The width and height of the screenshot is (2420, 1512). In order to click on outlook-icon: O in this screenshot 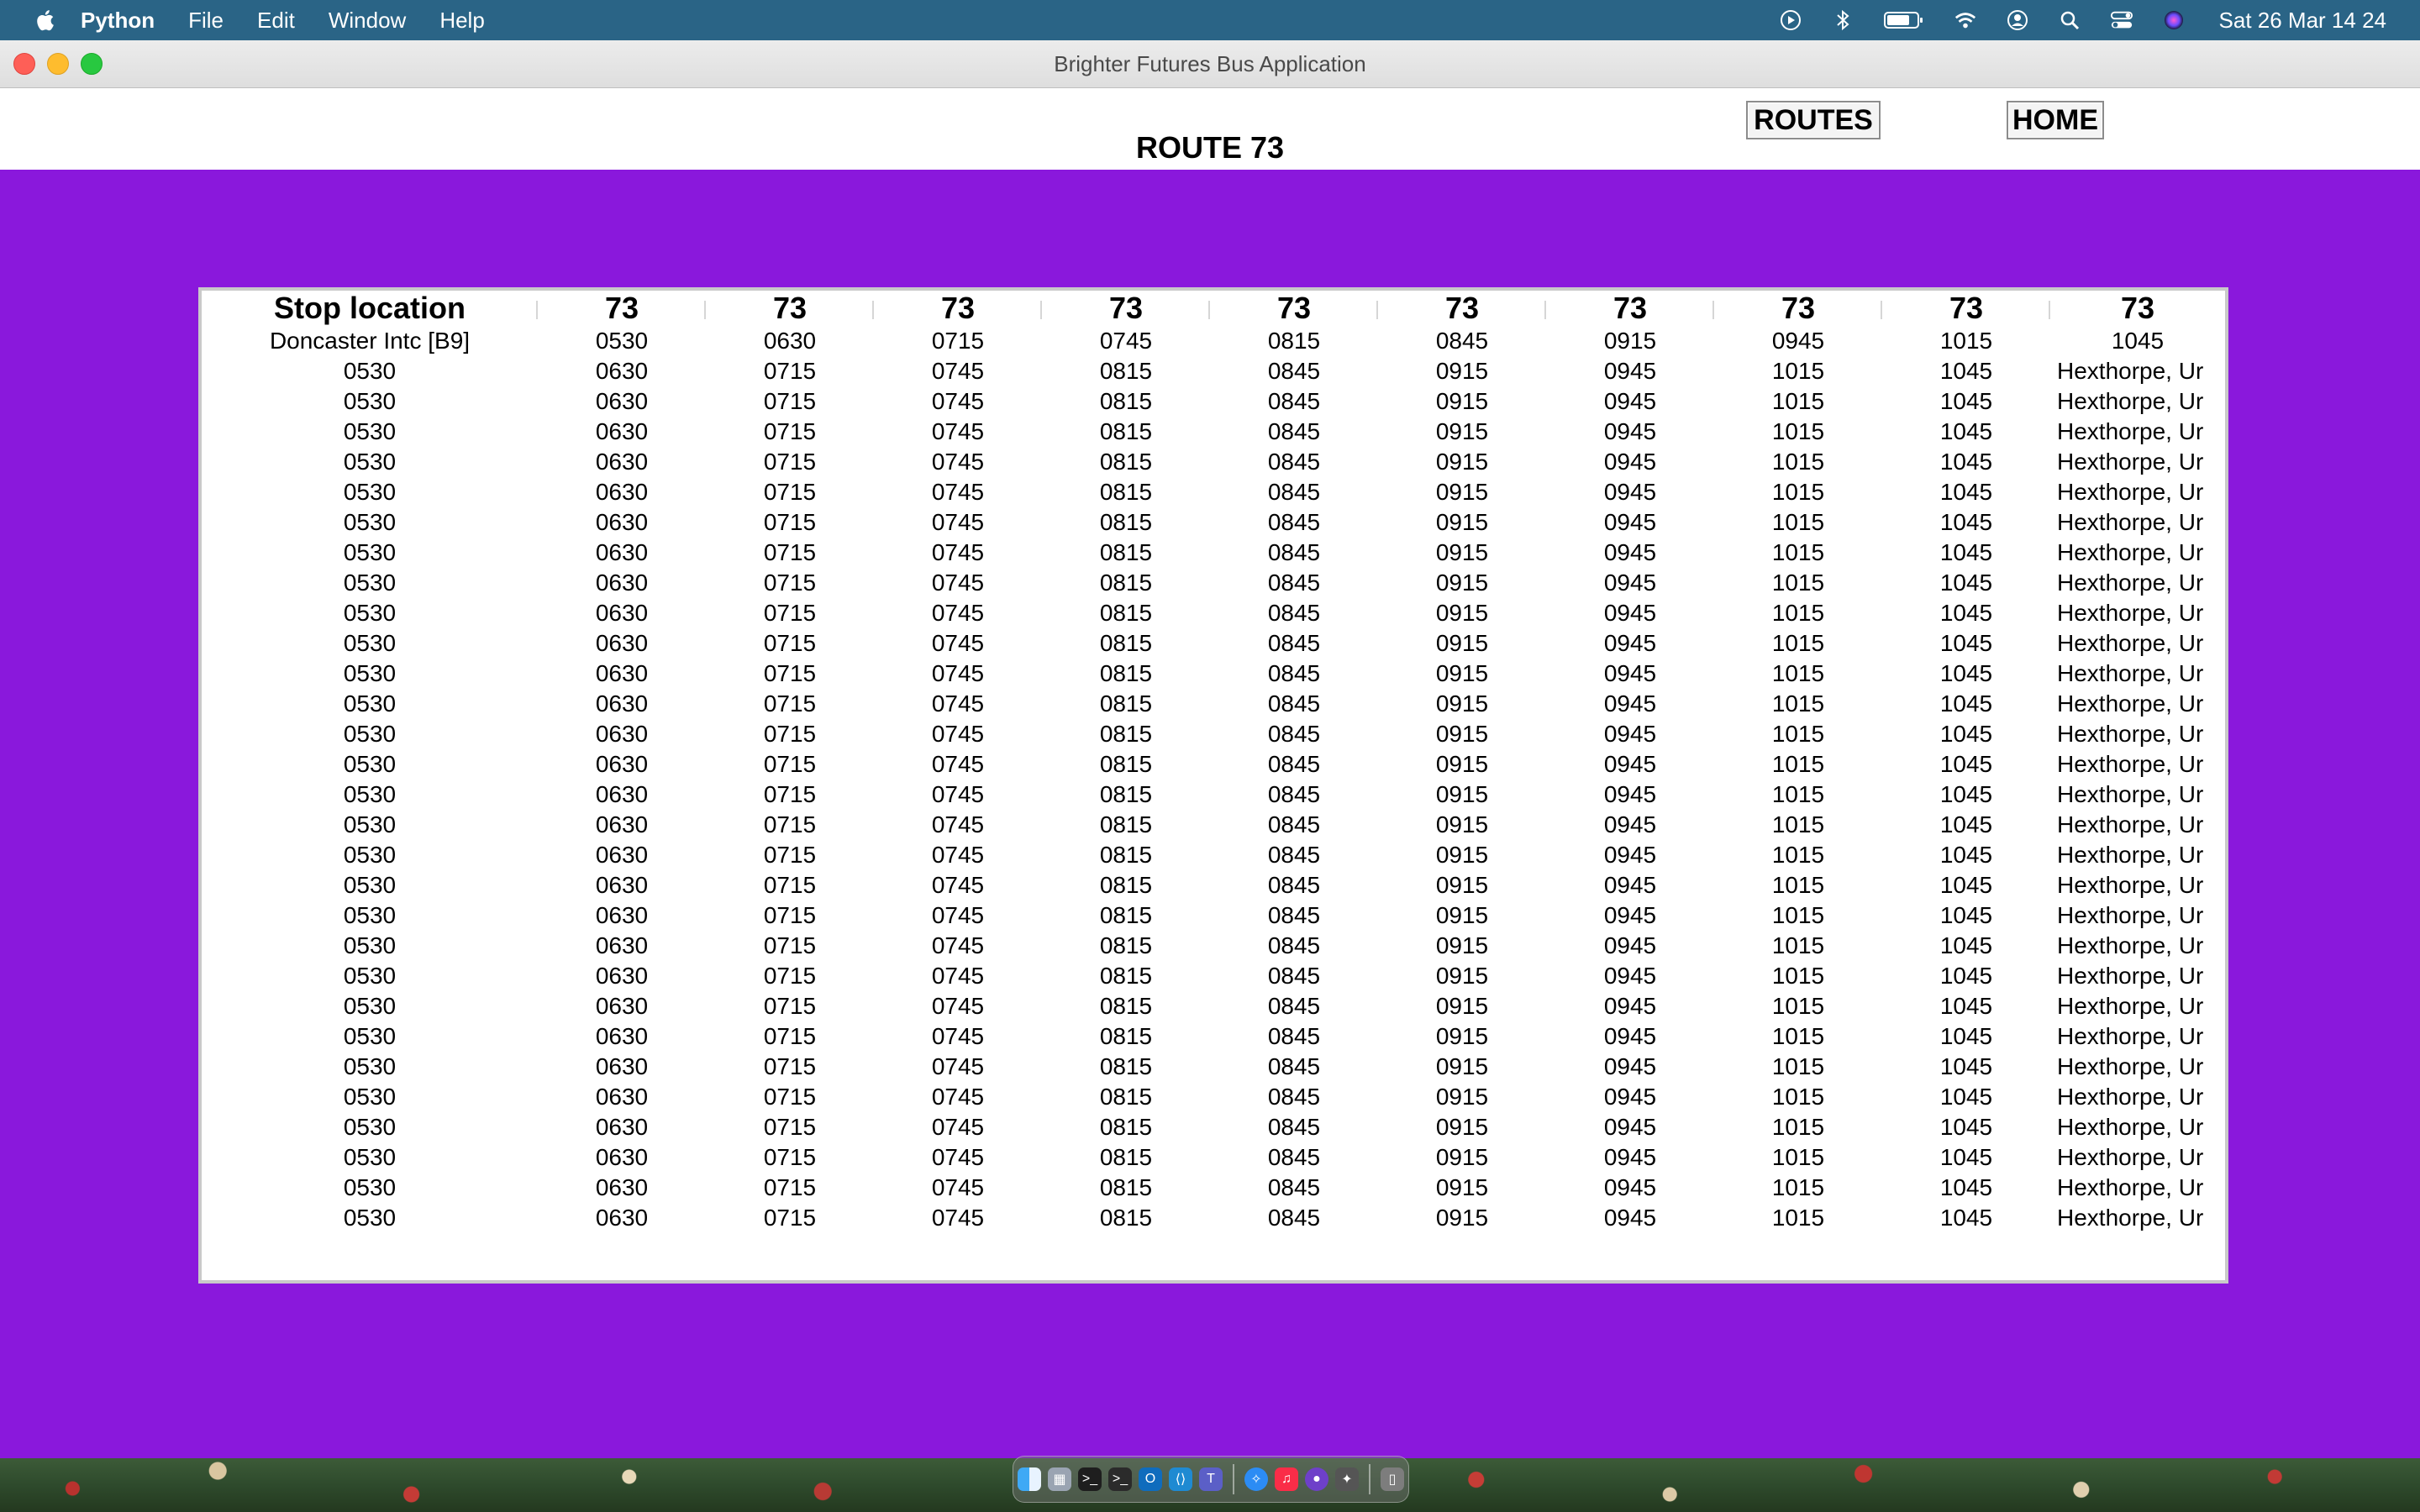, I will do `click(1150, 1479)`.